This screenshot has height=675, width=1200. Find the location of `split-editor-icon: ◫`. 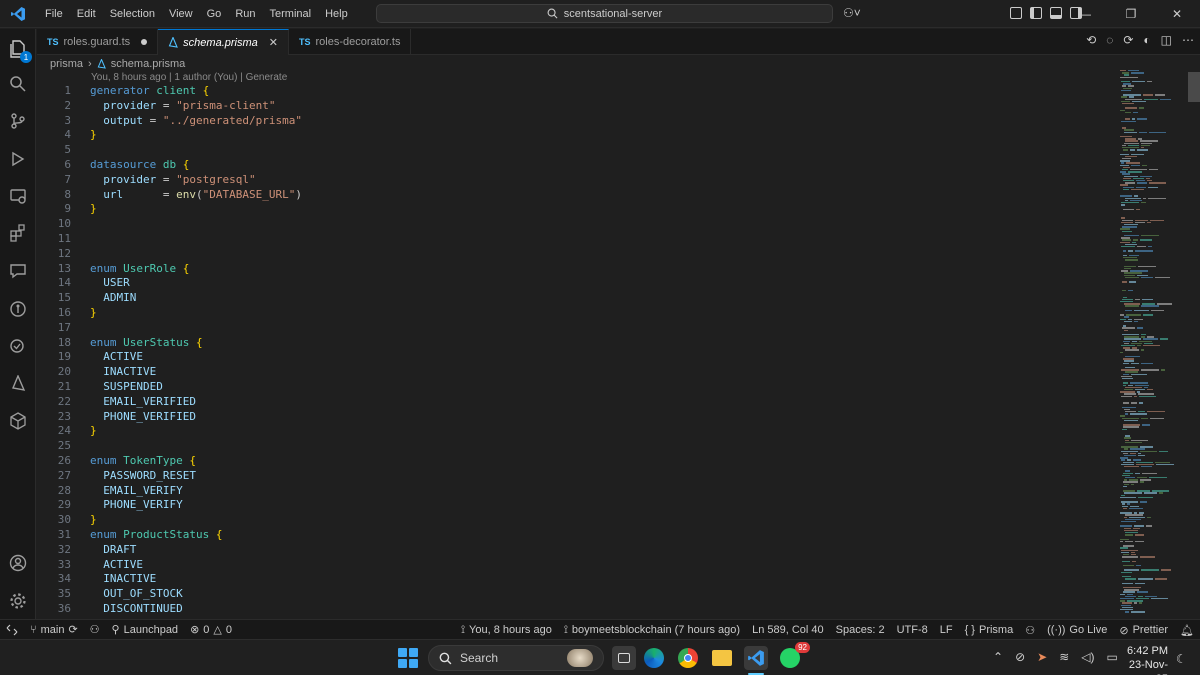

split-editor-icon: ◫ is located at coordinates (1166, 40).